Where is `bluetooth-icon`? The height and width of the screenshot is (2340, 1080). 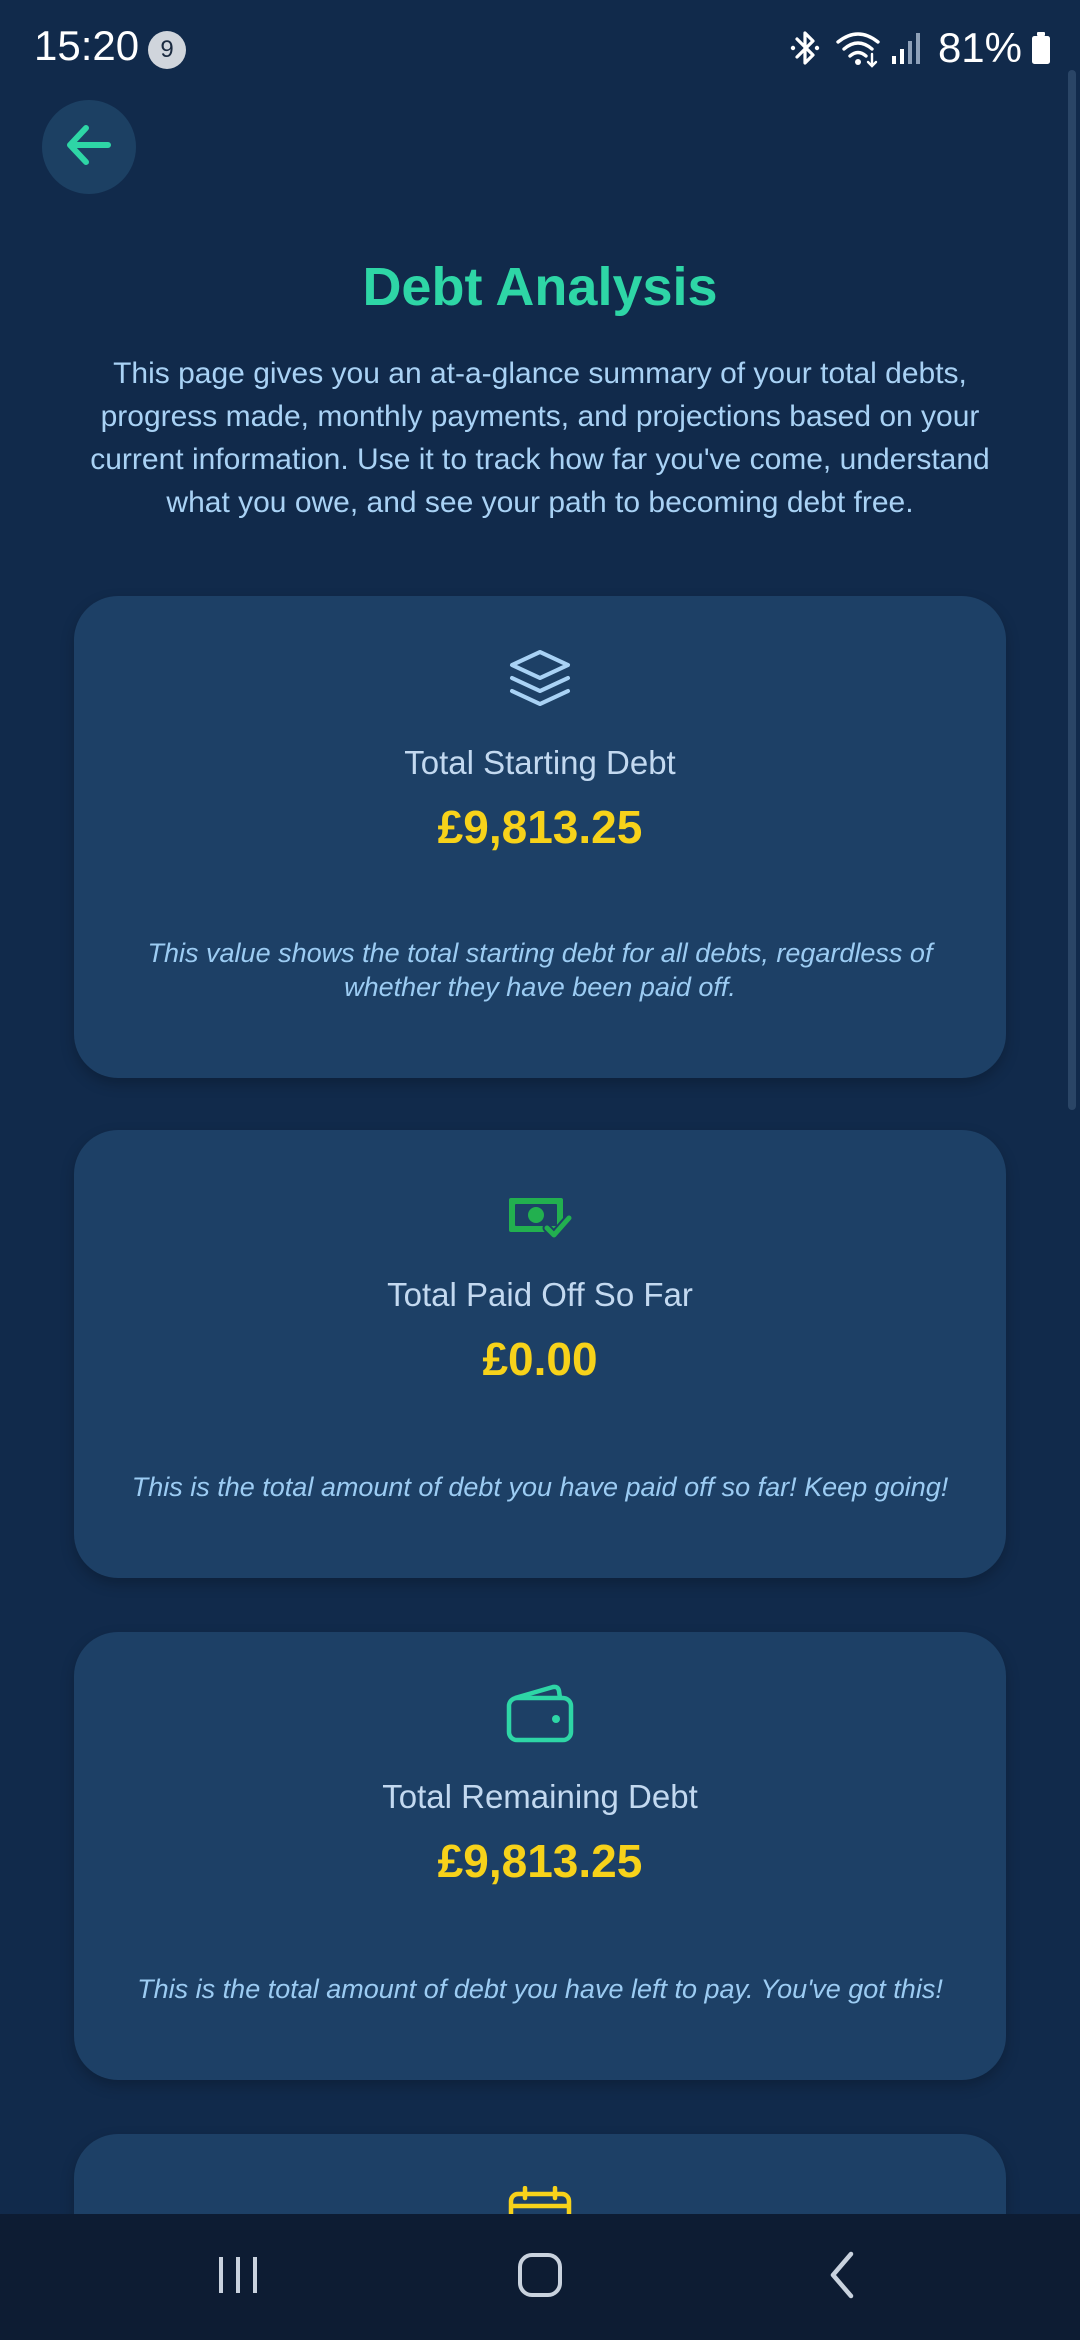
bluetooth-icon is located at coordinates (805, 48).